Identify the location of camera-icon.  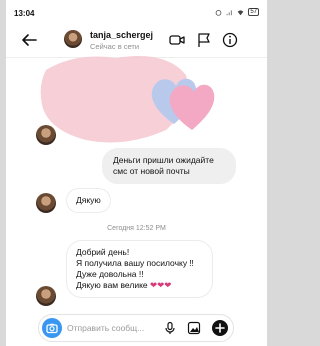
(52, 328).